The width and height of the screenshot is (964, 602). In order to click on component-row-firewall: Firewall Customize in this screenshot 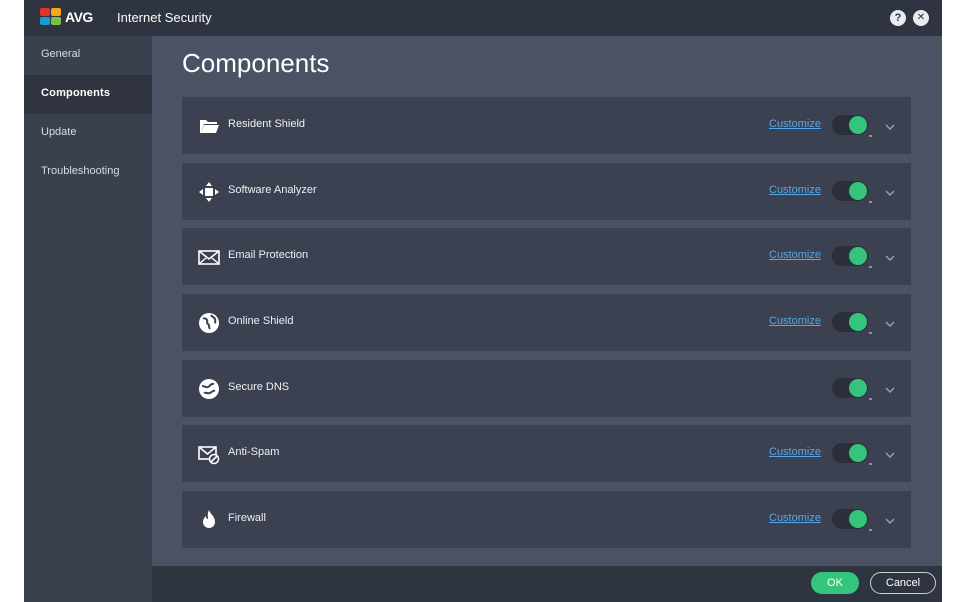, I will do `click(546, 520)`.